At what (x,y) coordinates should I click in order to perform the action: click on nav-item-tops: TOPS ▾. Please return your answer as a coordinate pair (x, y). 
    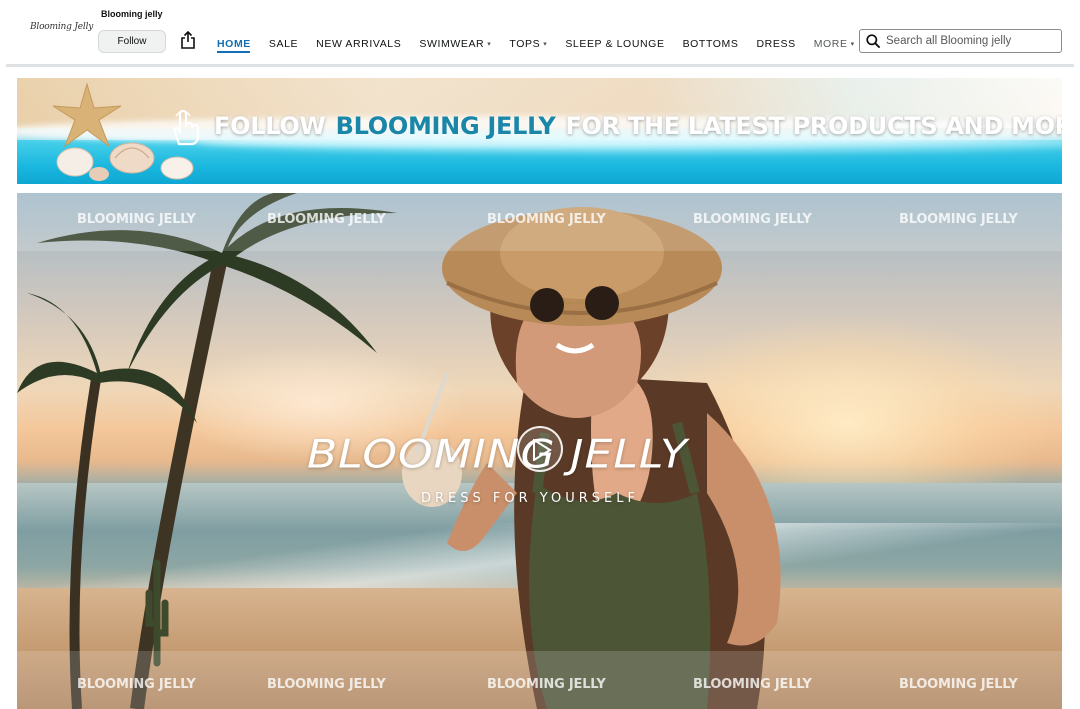
    Looking at the image, I should click on (528, 44).